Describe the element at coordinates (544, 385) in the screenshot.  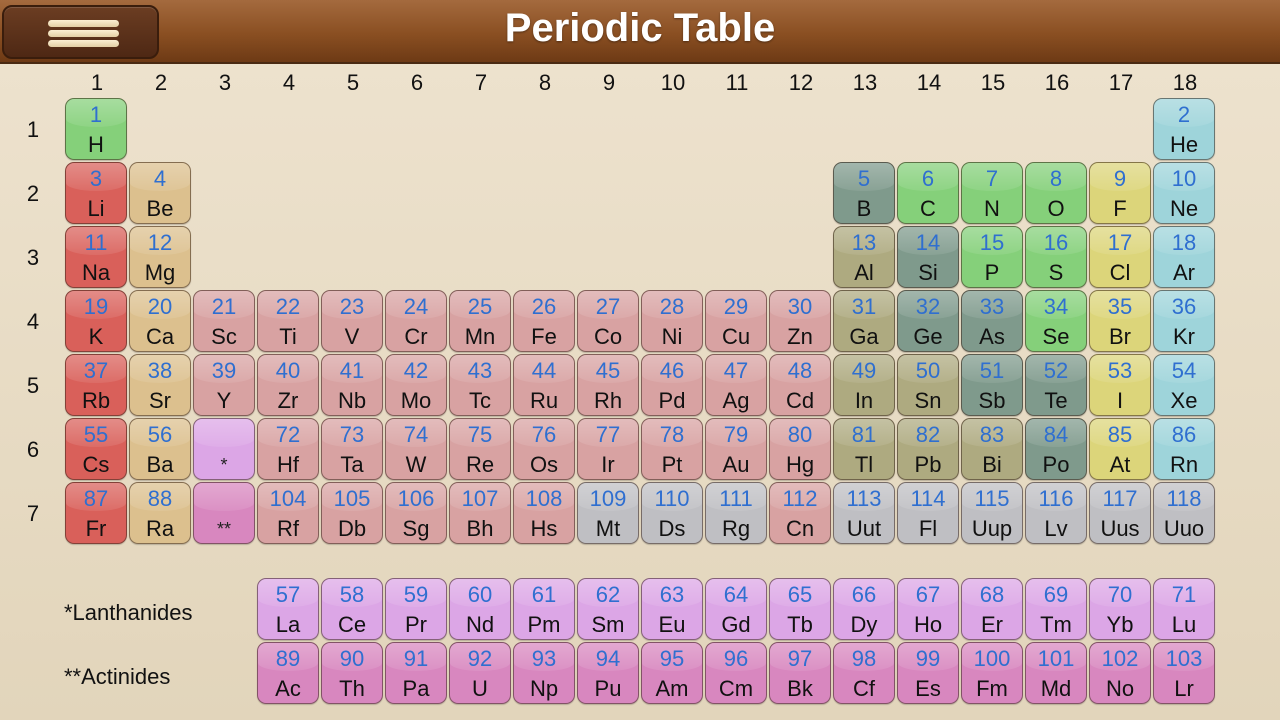
I see `element-tile: 44 Ru` at that location.